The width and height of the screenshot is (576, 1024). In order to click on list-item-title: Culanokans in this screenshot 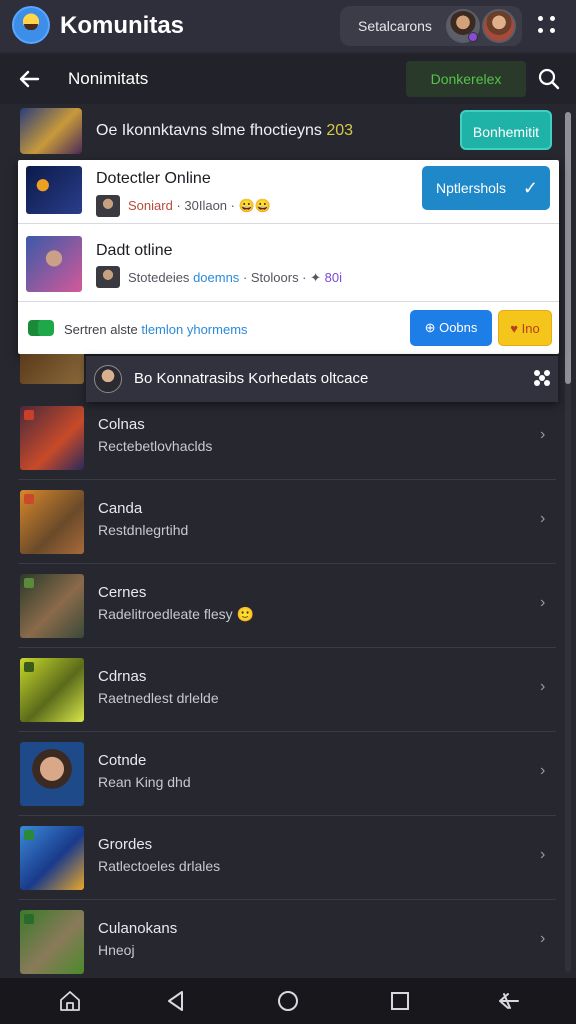, I will do `click(138, 928)`.